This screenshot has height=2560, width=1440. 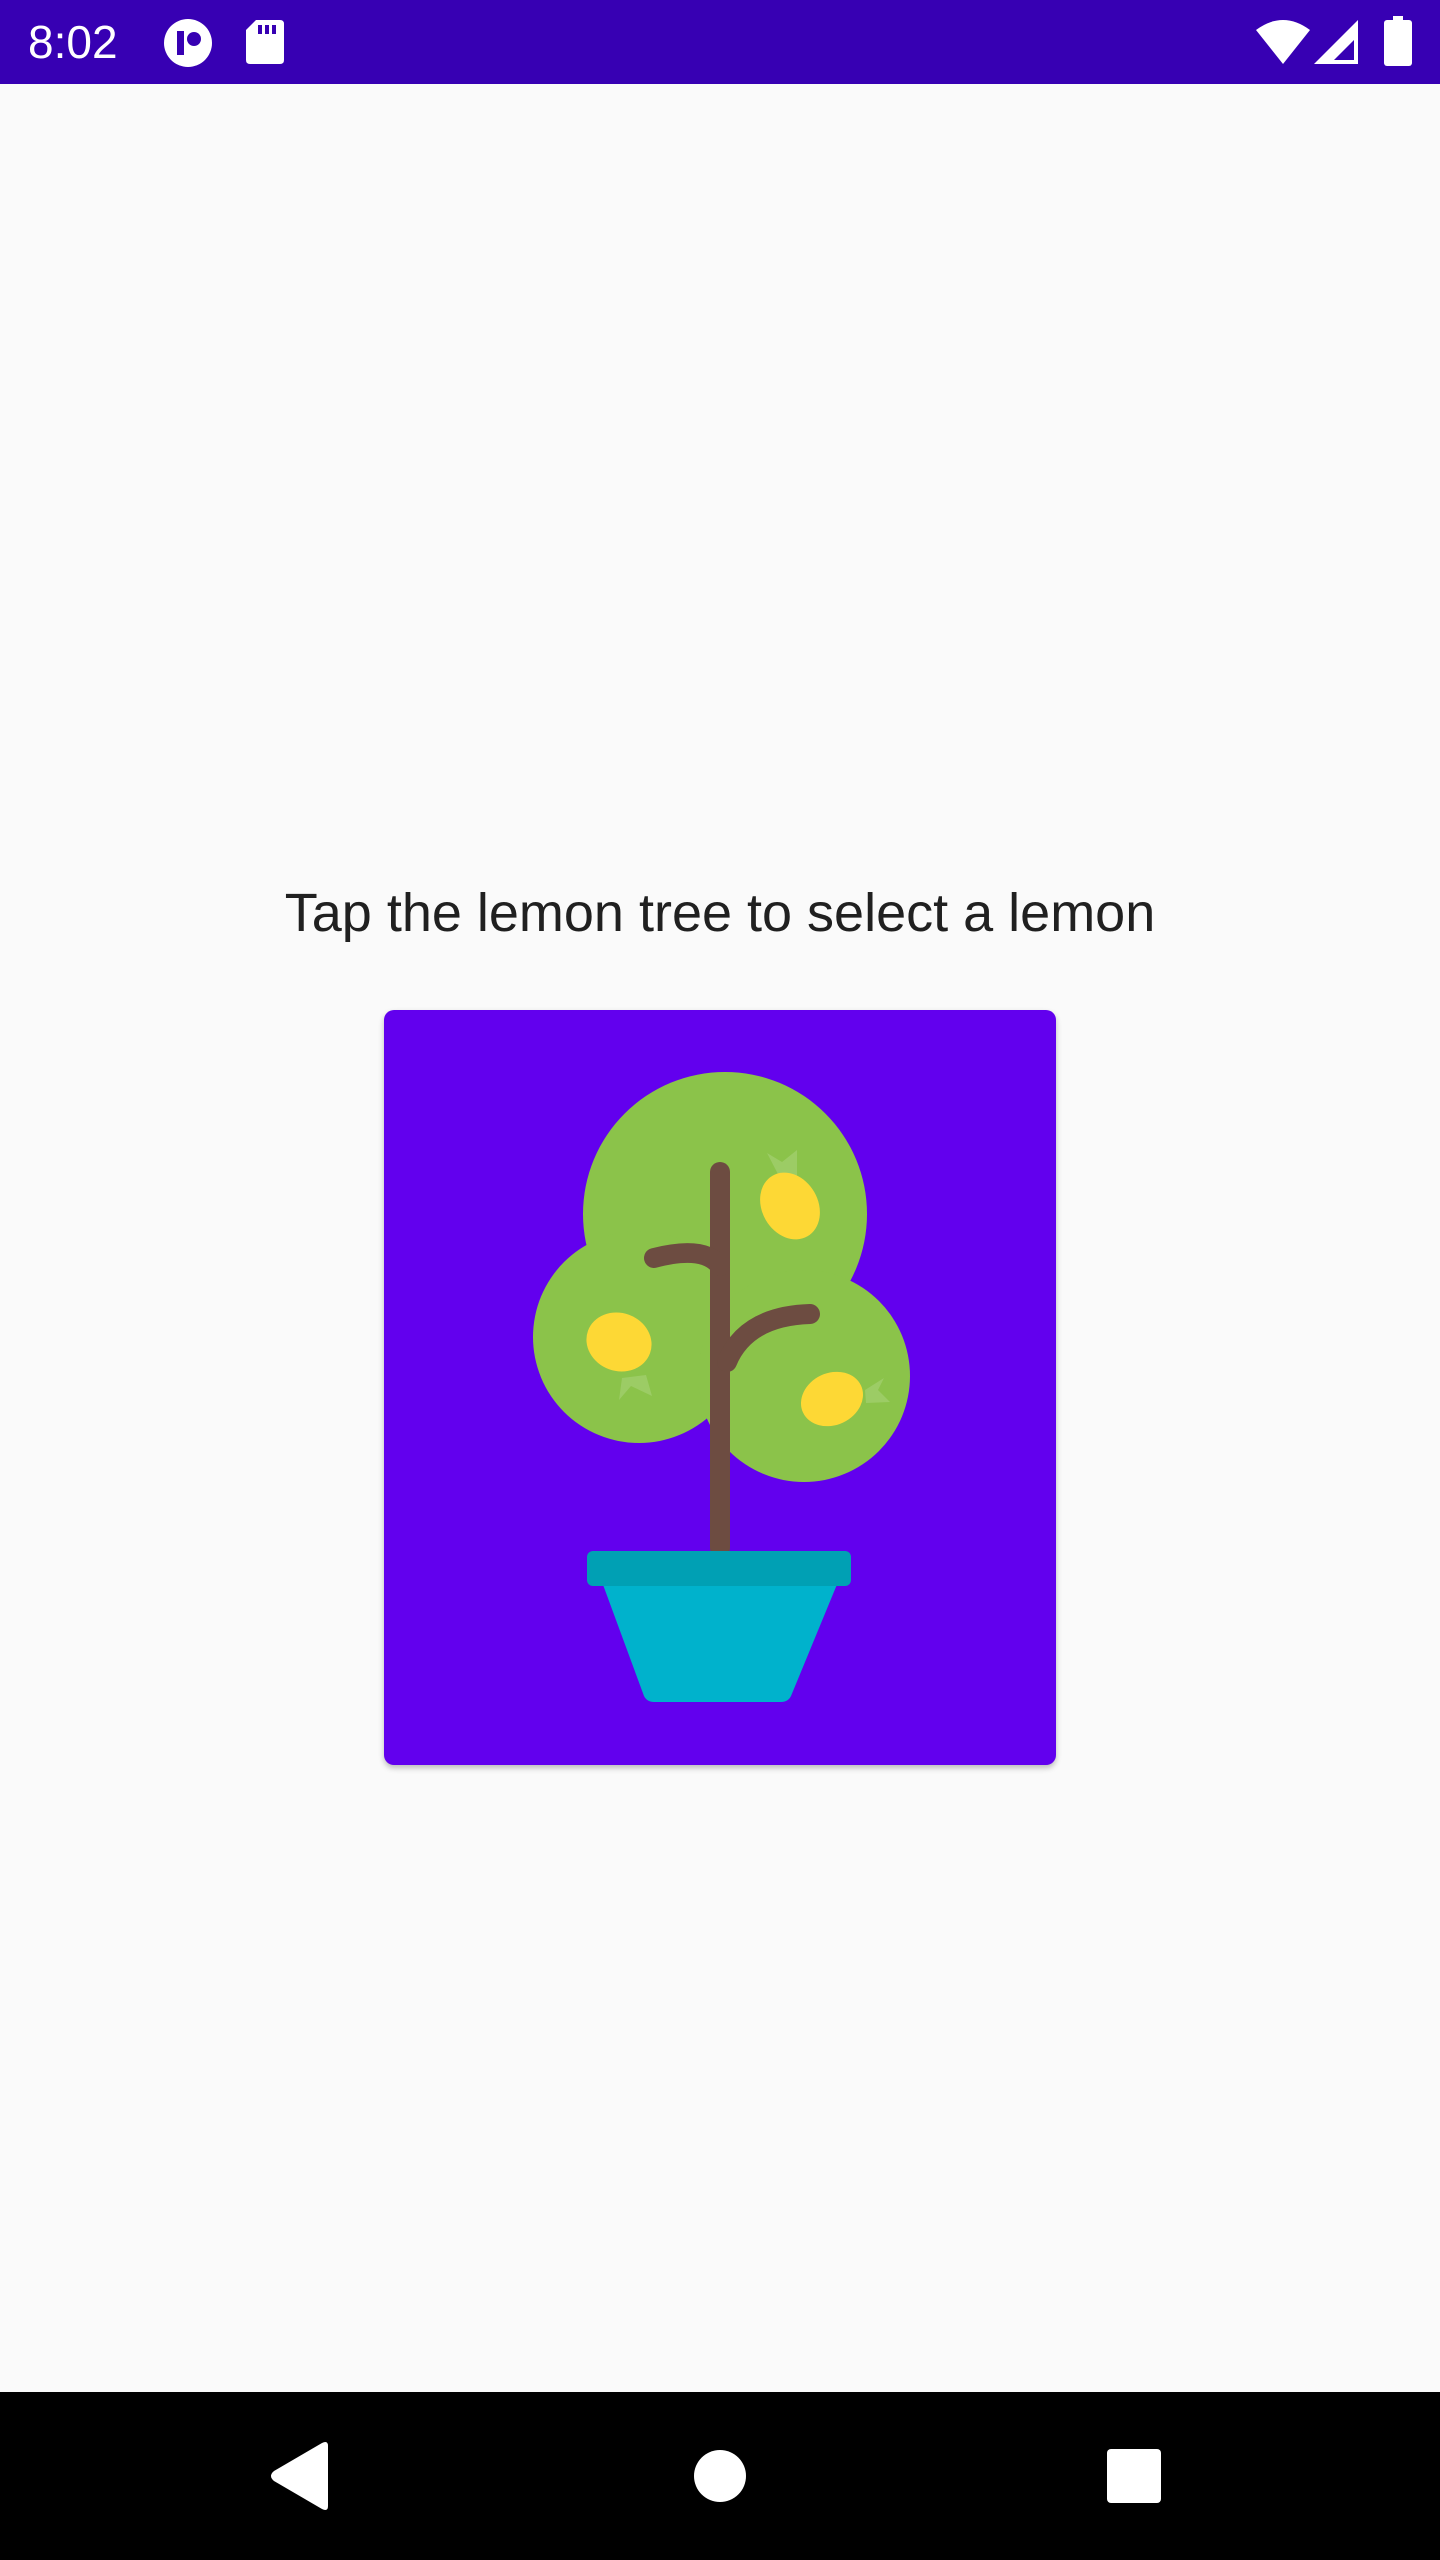 I want to click on back-button, so click(x=300, y=2476).